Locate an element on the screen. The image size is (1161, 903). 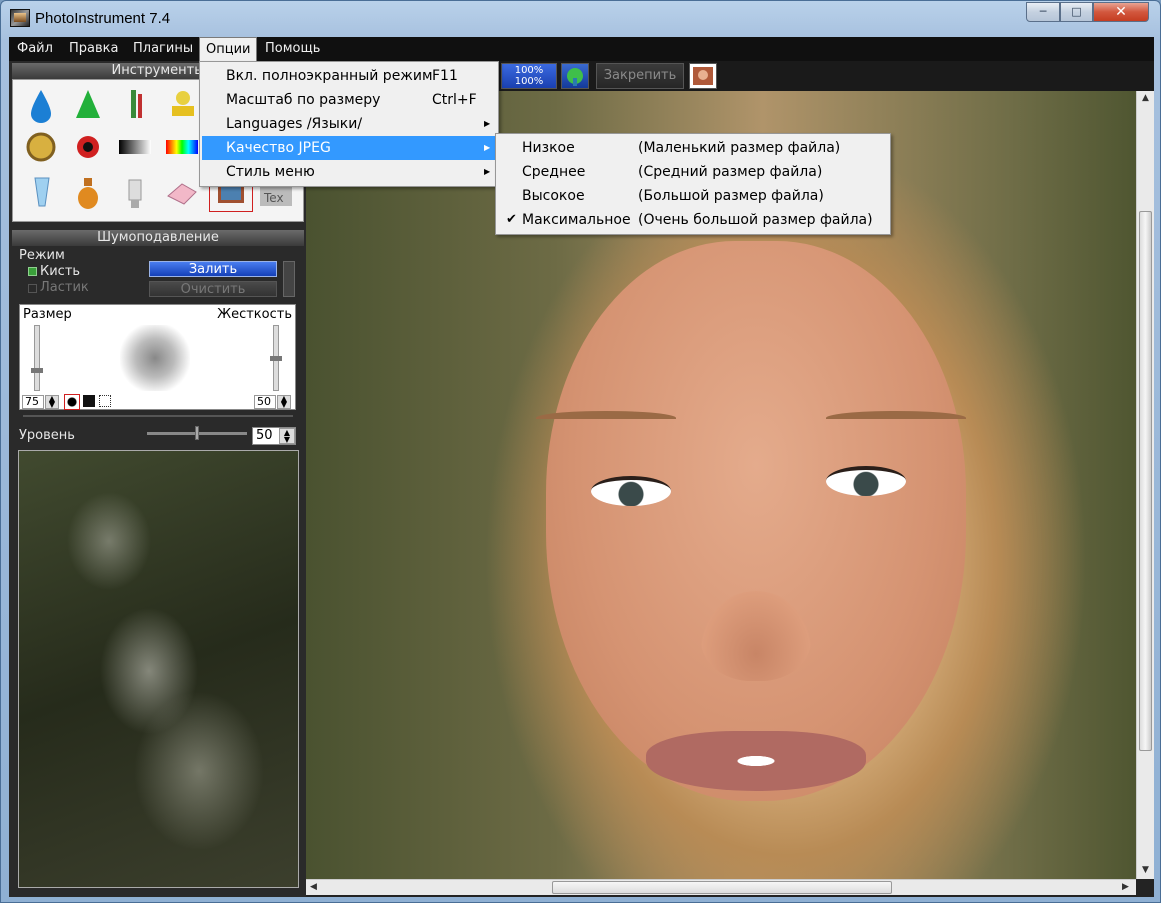
eraser-label: Ластик is located at coordinates (64, 287).